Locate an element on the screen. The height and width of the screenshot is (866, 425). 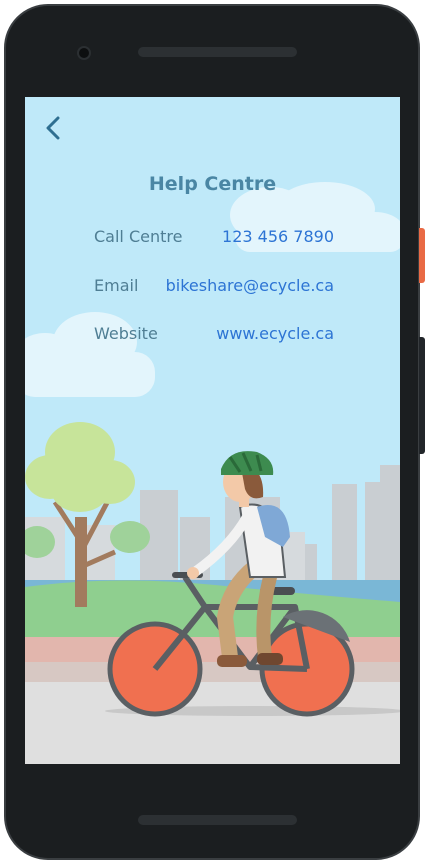
email-link: bikeshare@ecycle.ca is located at coordinates (250, 285).